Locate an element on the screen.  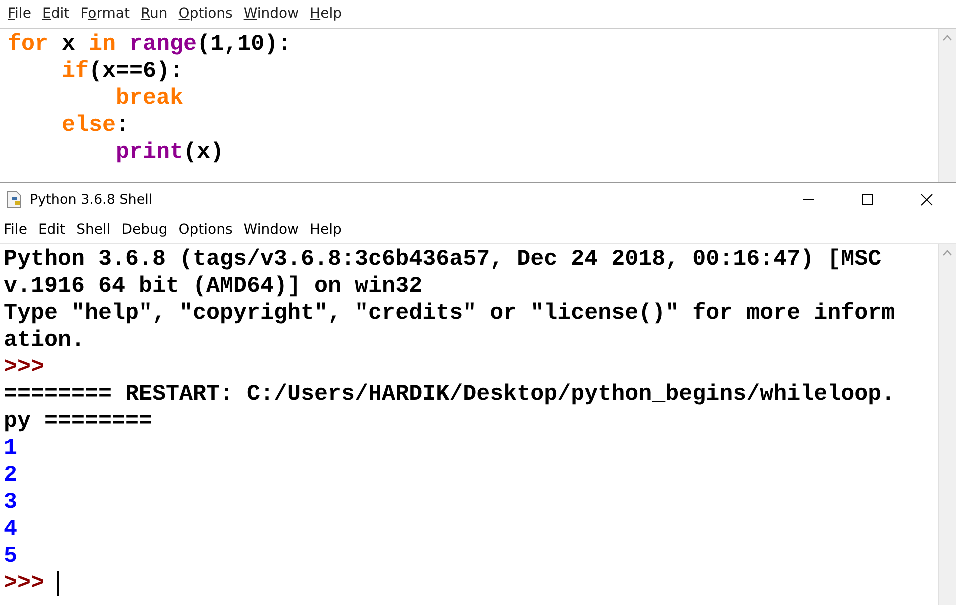
shell-output-line: ======== RESTART: C:/Users/HARDIK/Desktop/python_begins/whileloop. is located at coordinates (450, 394).